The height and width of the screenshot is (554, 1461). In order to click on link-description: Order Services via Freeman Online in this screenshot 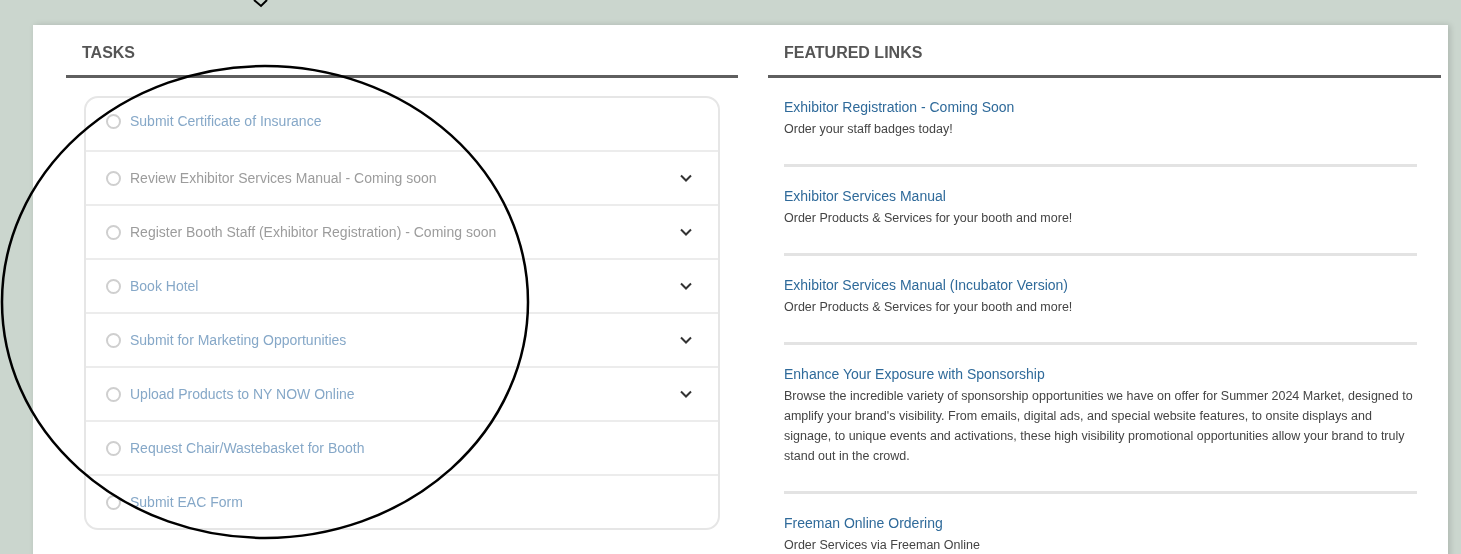, I will do `click(882, 545)`.